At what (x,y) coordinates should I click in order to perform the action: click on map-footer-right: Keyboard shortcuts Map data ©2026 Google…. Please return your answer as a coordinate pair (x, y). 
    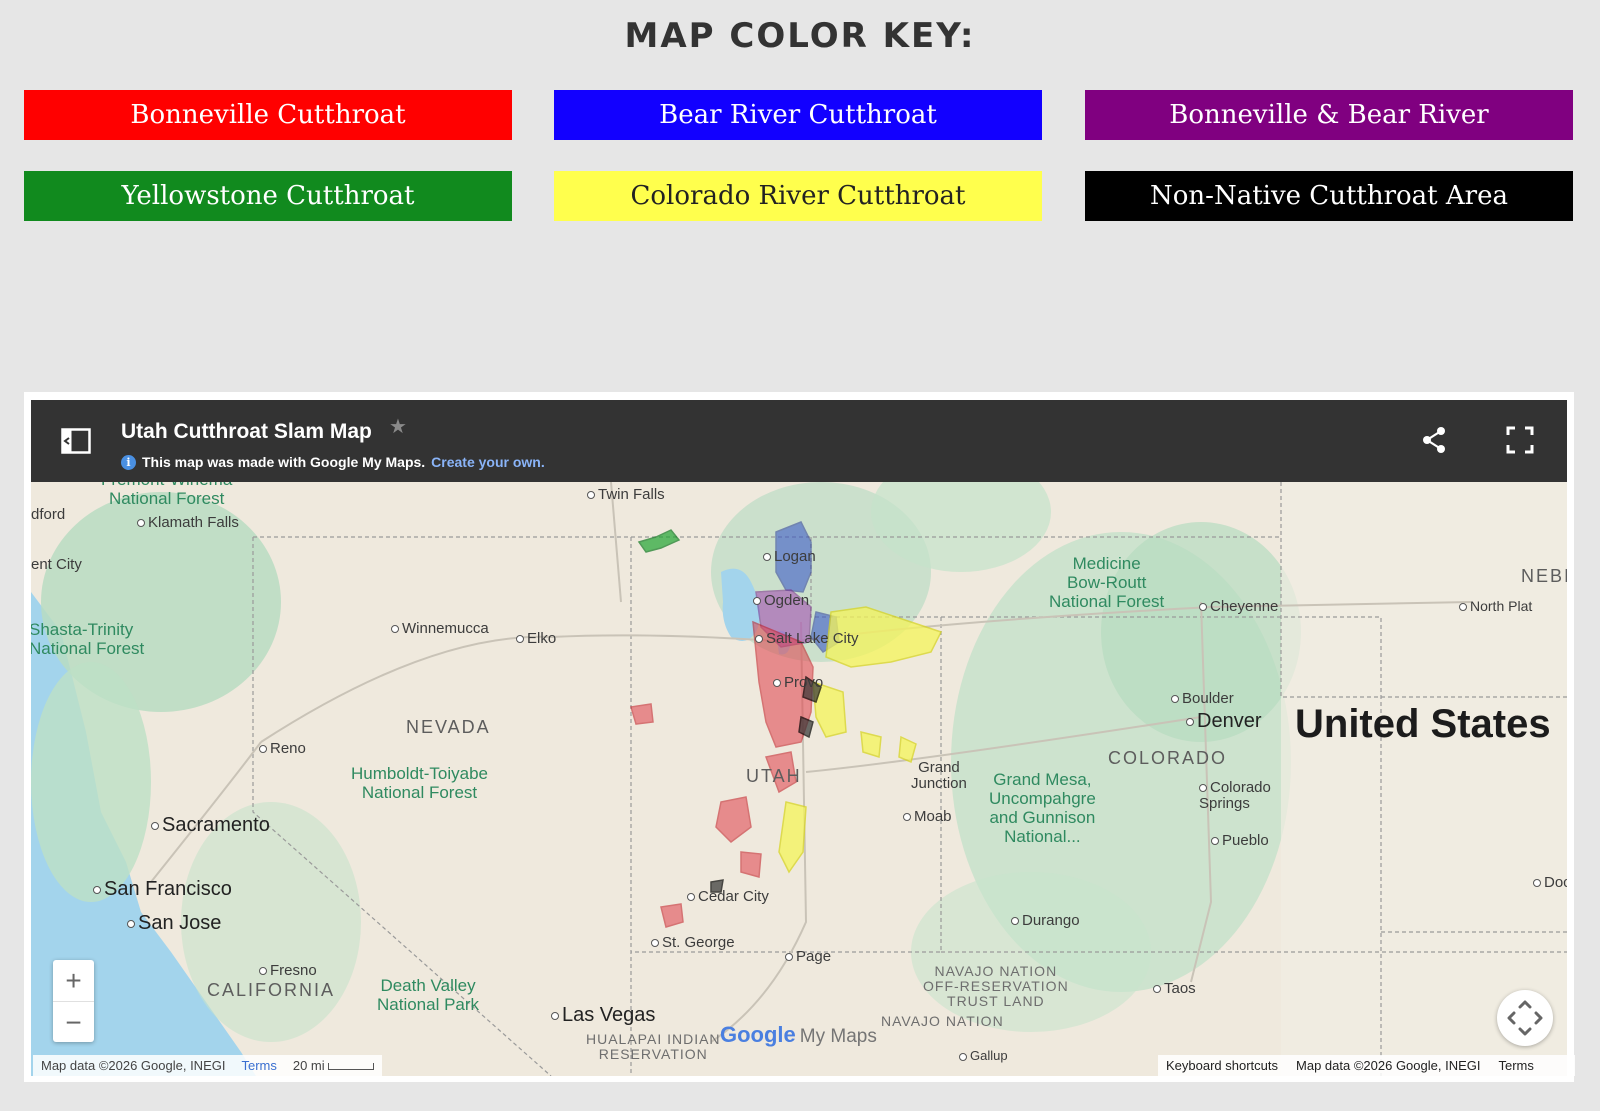
    Looking at the image, I should click on (1366, 1065).